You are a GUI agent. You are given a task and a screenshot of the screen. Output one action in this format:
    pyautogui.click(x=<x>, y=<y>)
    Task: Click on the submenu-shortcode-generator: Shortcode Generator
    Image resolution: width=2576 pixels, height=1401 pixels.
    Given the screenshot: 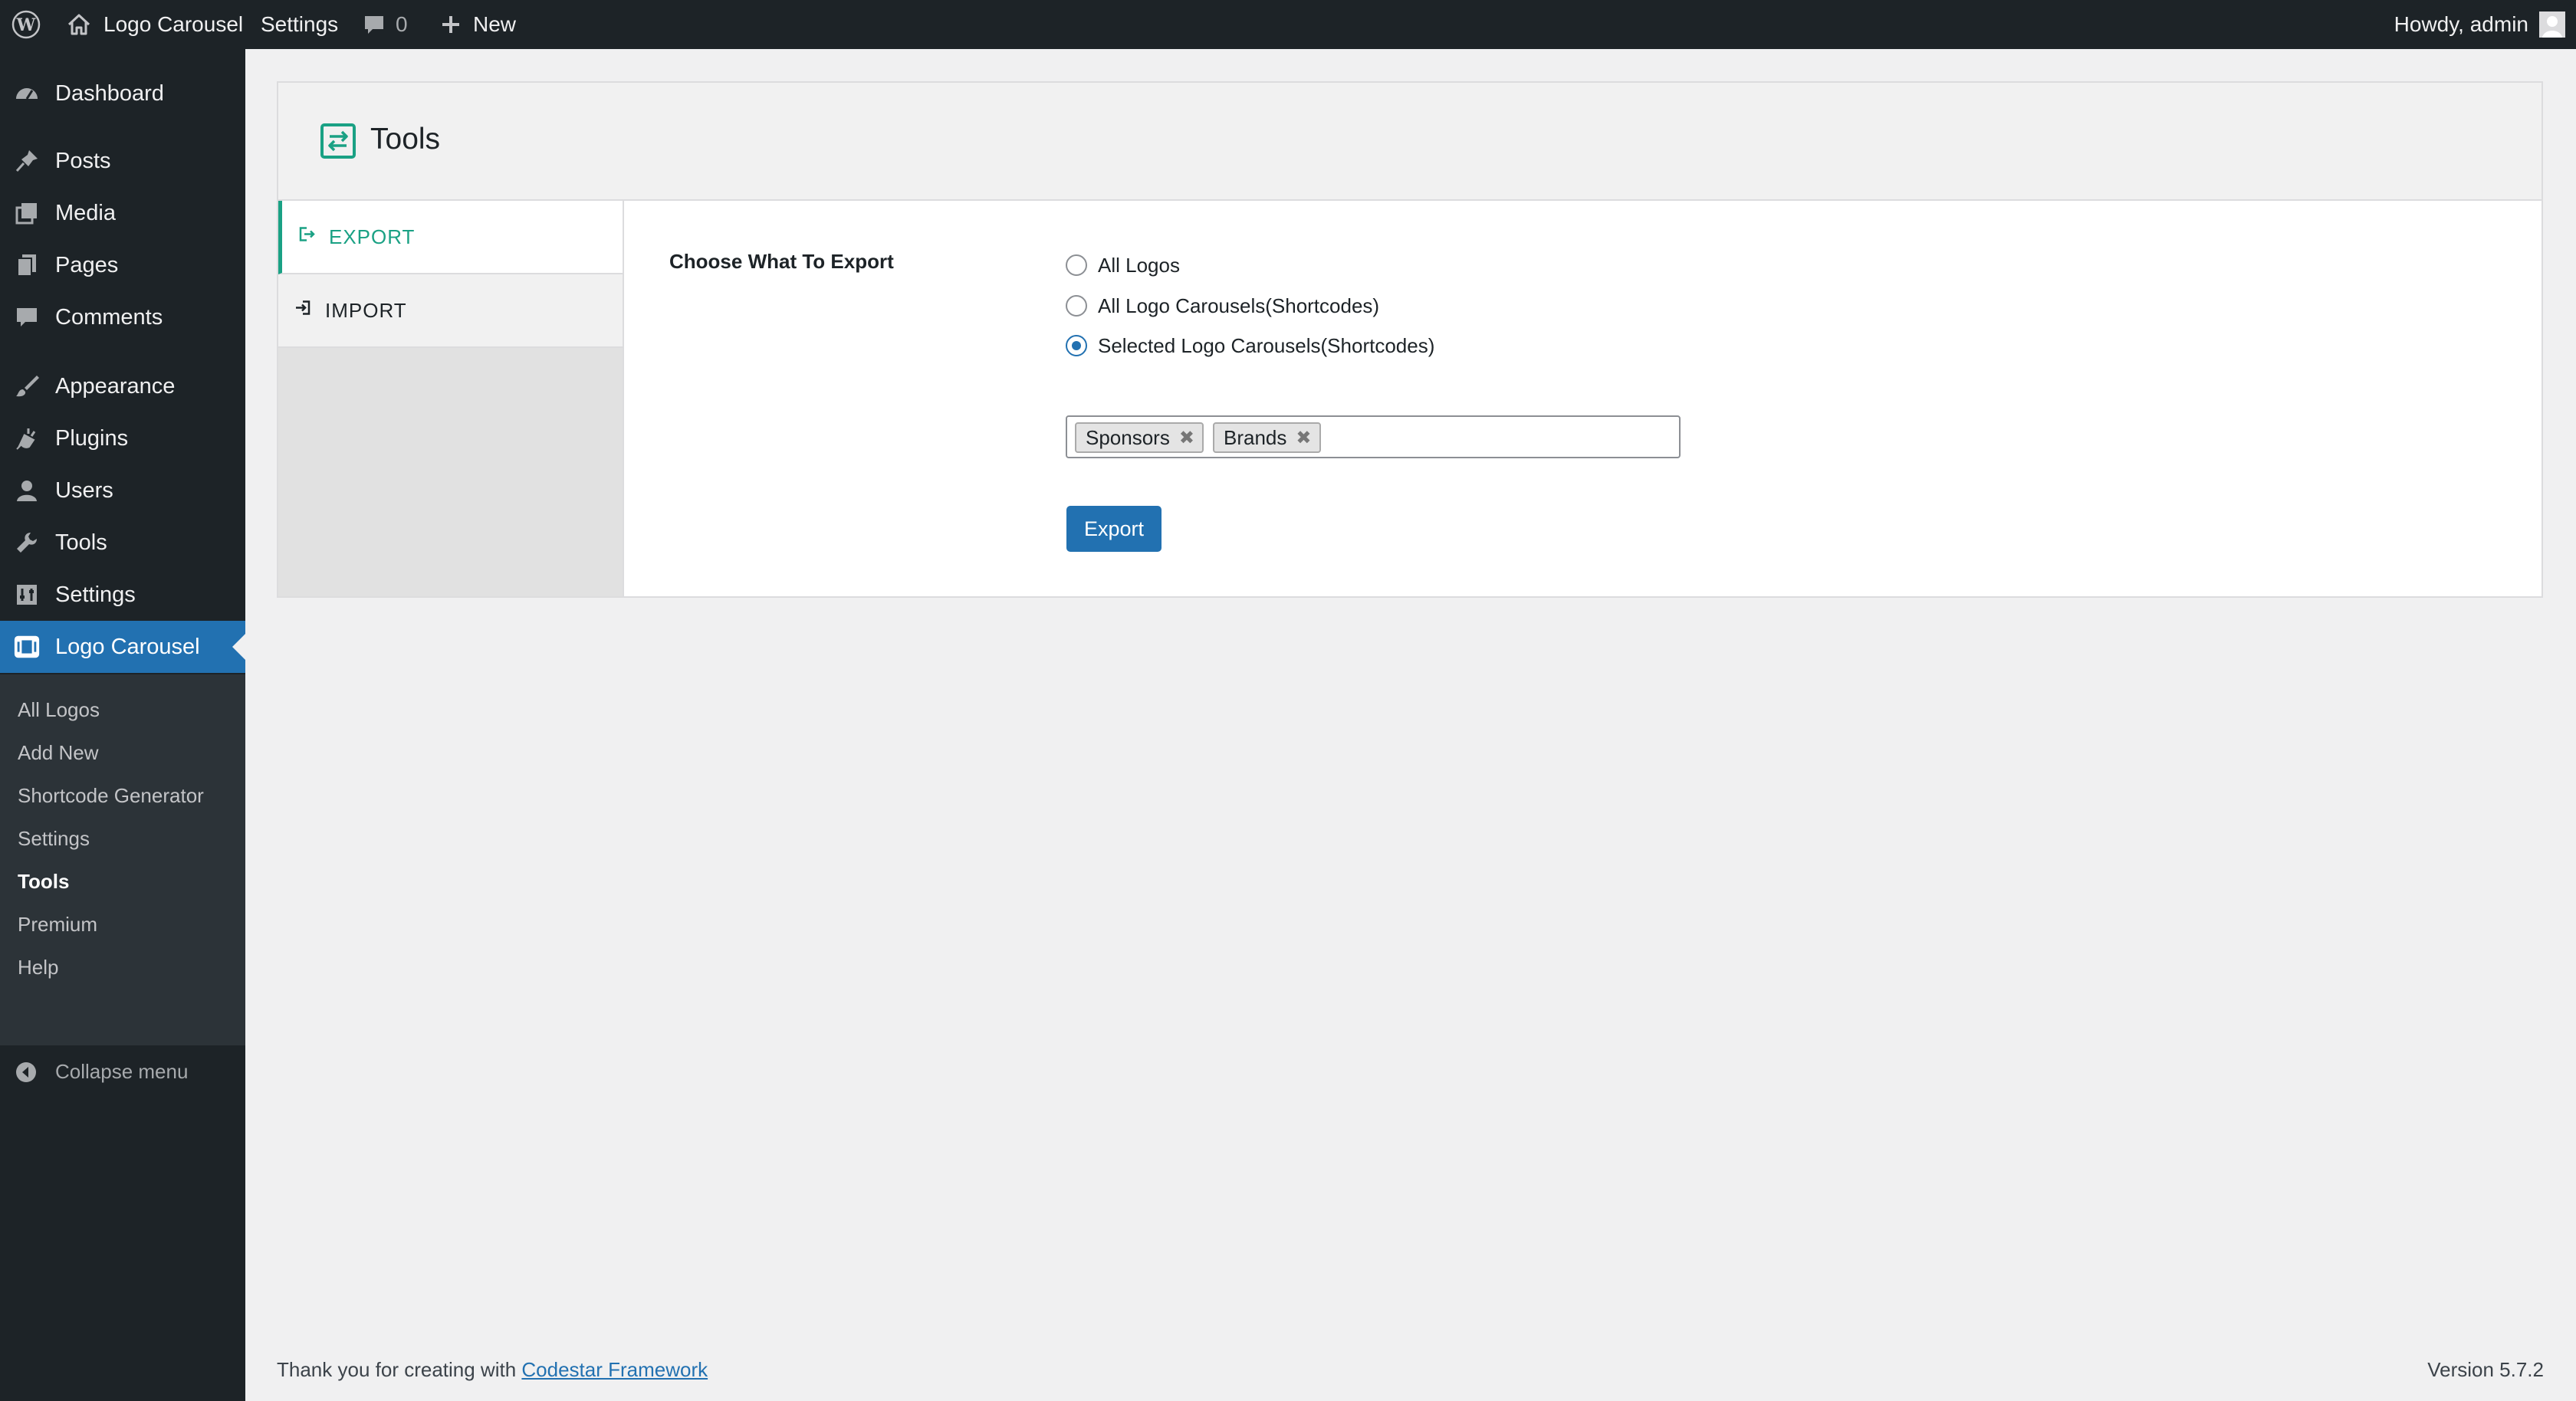 What is the action you would take?
    pyautogui.click(x=111, y=795)
    